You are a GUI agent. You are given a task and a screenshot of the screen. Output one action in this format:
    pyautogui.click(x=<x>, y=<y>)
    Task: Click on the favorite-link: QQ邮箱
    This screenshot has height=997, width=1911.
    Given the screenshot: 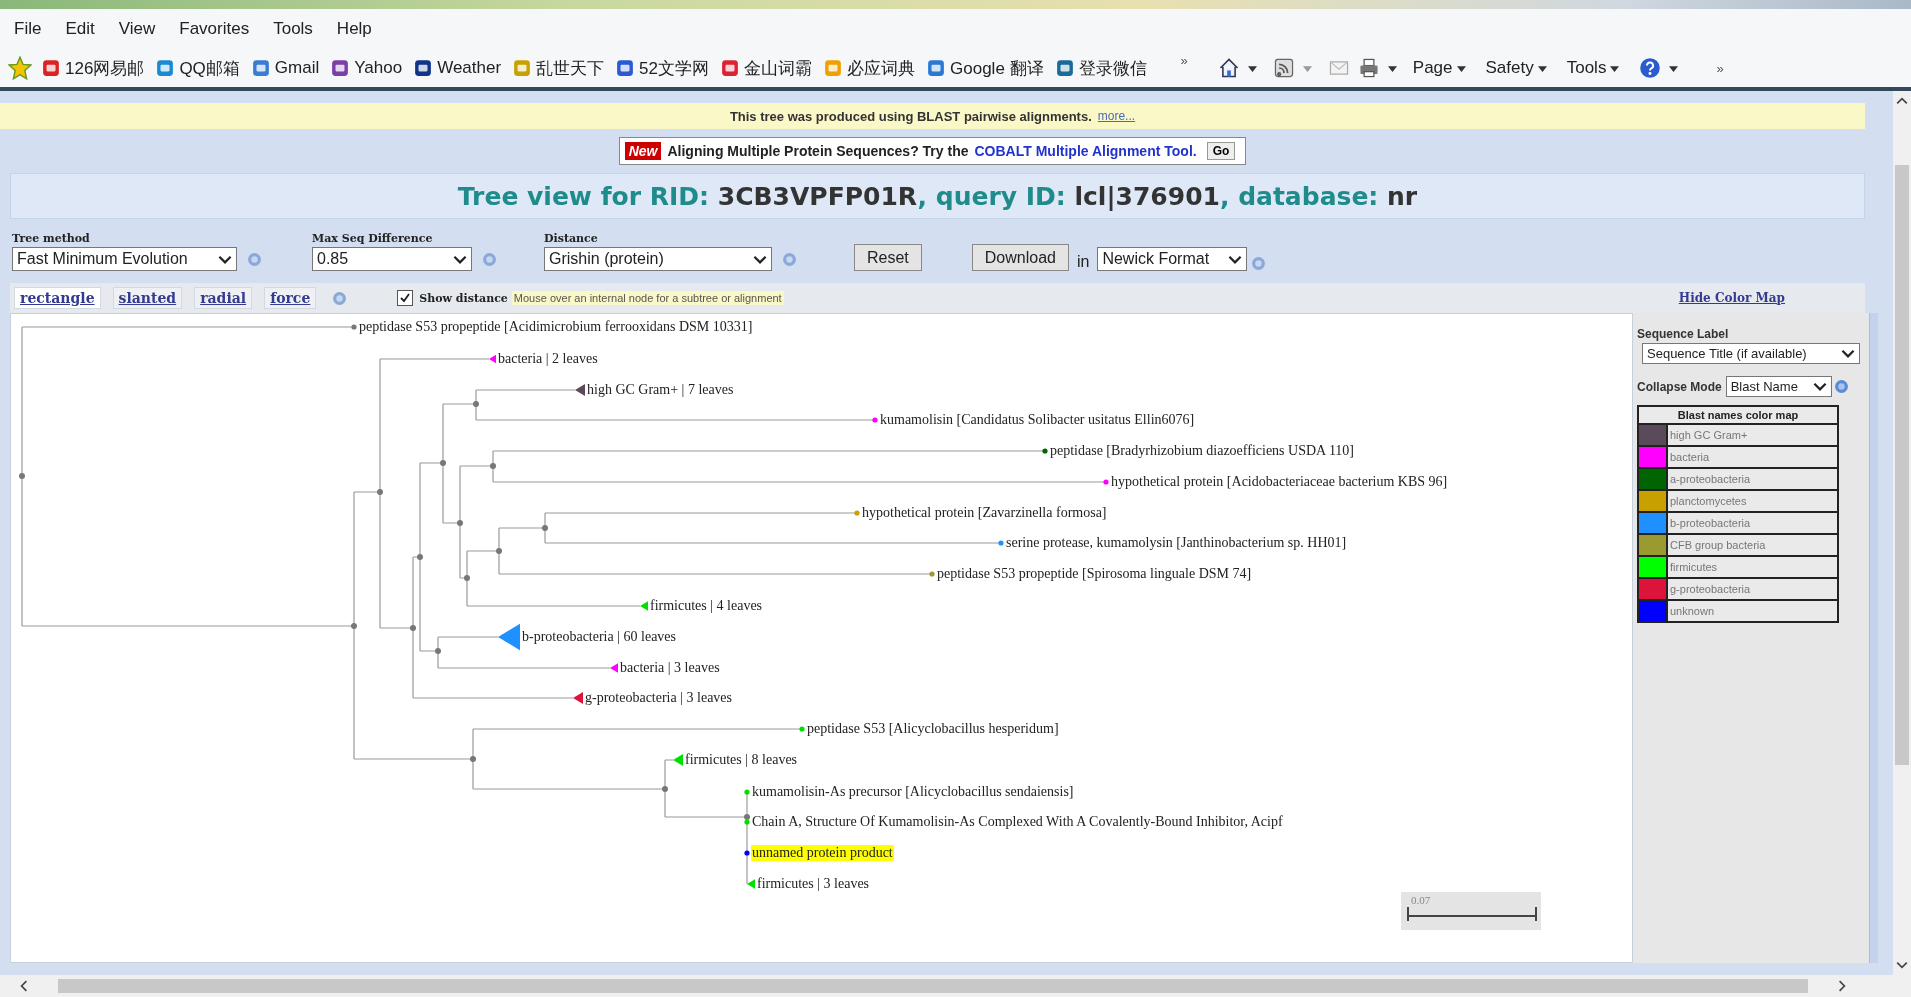 What is the action you would take?
    pyautogui.click(x=198, y=68)
    